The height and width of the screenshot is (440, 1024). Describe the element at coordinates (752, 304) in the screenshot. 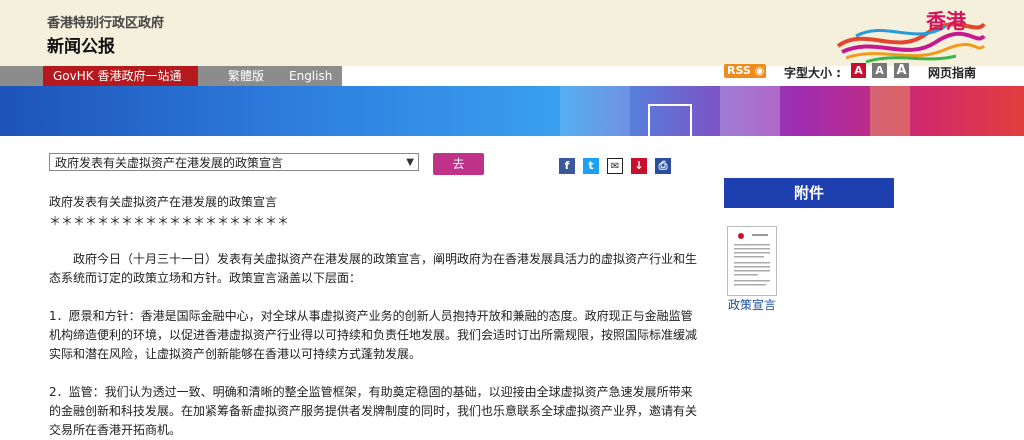

I see `attachment-link: 政策宣言` at that location.